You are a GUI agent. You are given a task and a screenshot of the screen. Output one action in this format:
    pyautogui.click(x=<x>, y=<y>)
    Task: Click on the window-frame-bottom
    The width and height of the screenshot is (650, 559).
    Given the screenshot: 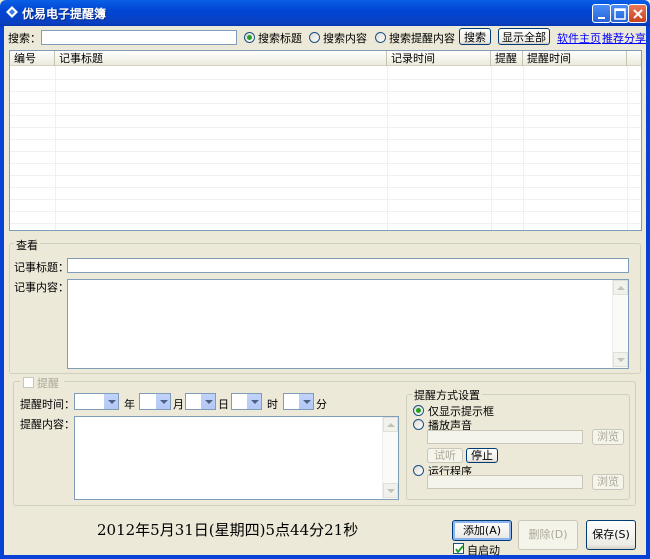 What is the action you would take?
    pyautogui.click(x=325, y=557)
    